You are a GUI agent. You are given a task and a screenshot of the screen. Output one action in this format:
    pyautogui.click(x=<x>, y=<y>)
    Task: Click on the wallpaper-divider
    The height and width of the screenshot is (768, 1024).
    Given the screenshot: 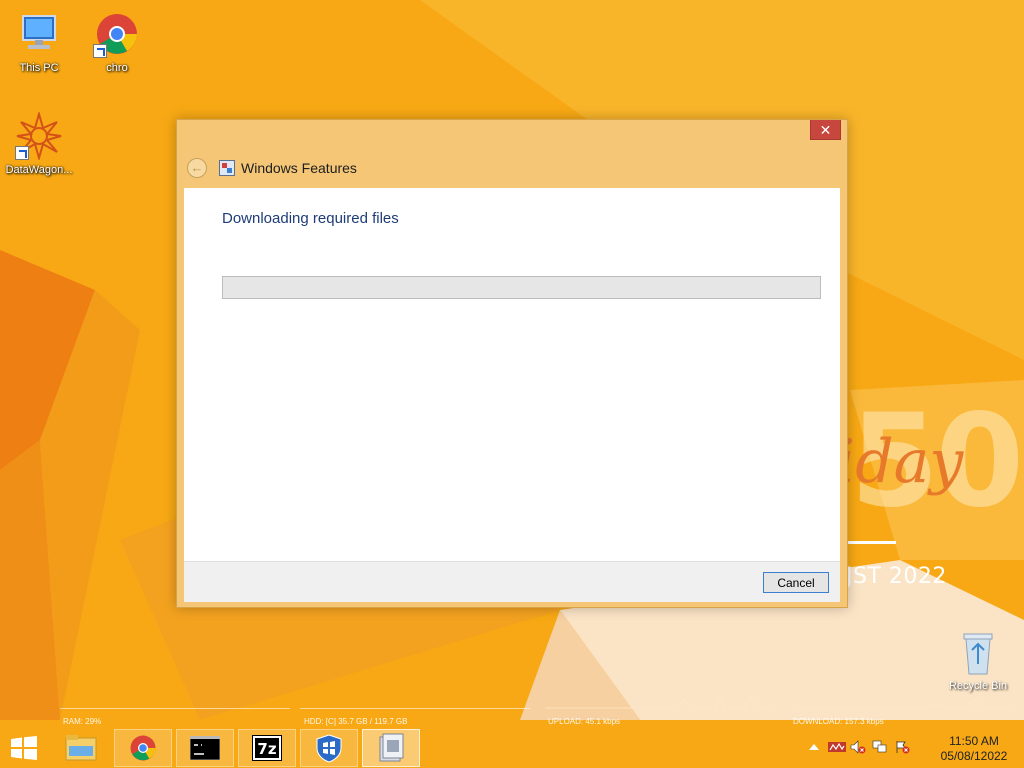 What is the action you would take?
    pyautogui.click(x=872, y=542)
    